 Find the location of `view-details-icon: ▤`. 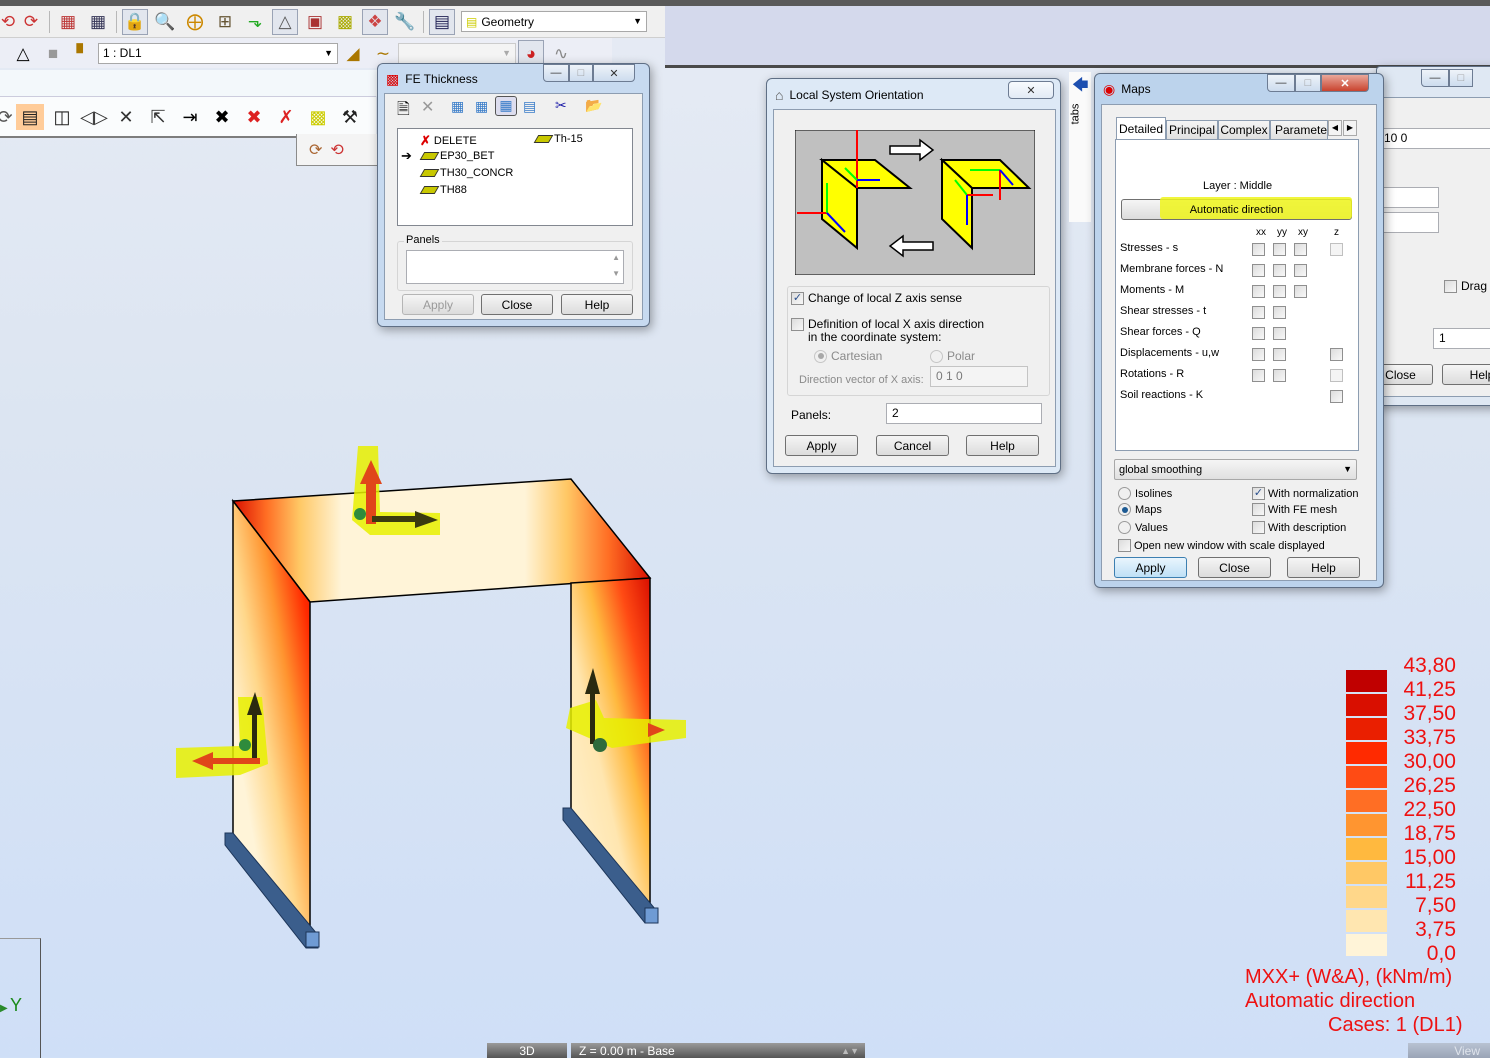

view-details-icon: ▤ is located at coordinates (529, 106).